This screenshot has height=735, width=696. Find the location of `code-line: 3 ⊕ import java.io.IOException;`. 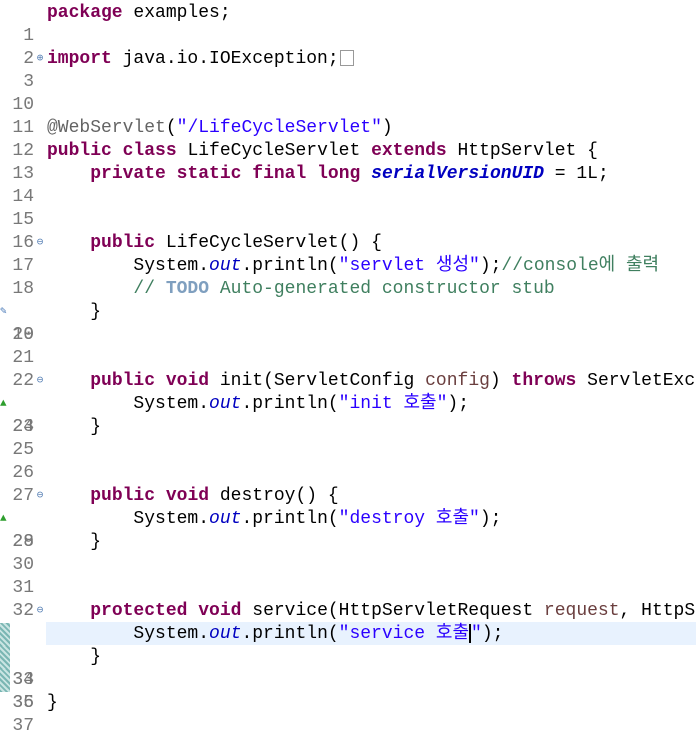

code-line: 3 ⊕ import java.io.IOException; is located at coordinates (348, 70).